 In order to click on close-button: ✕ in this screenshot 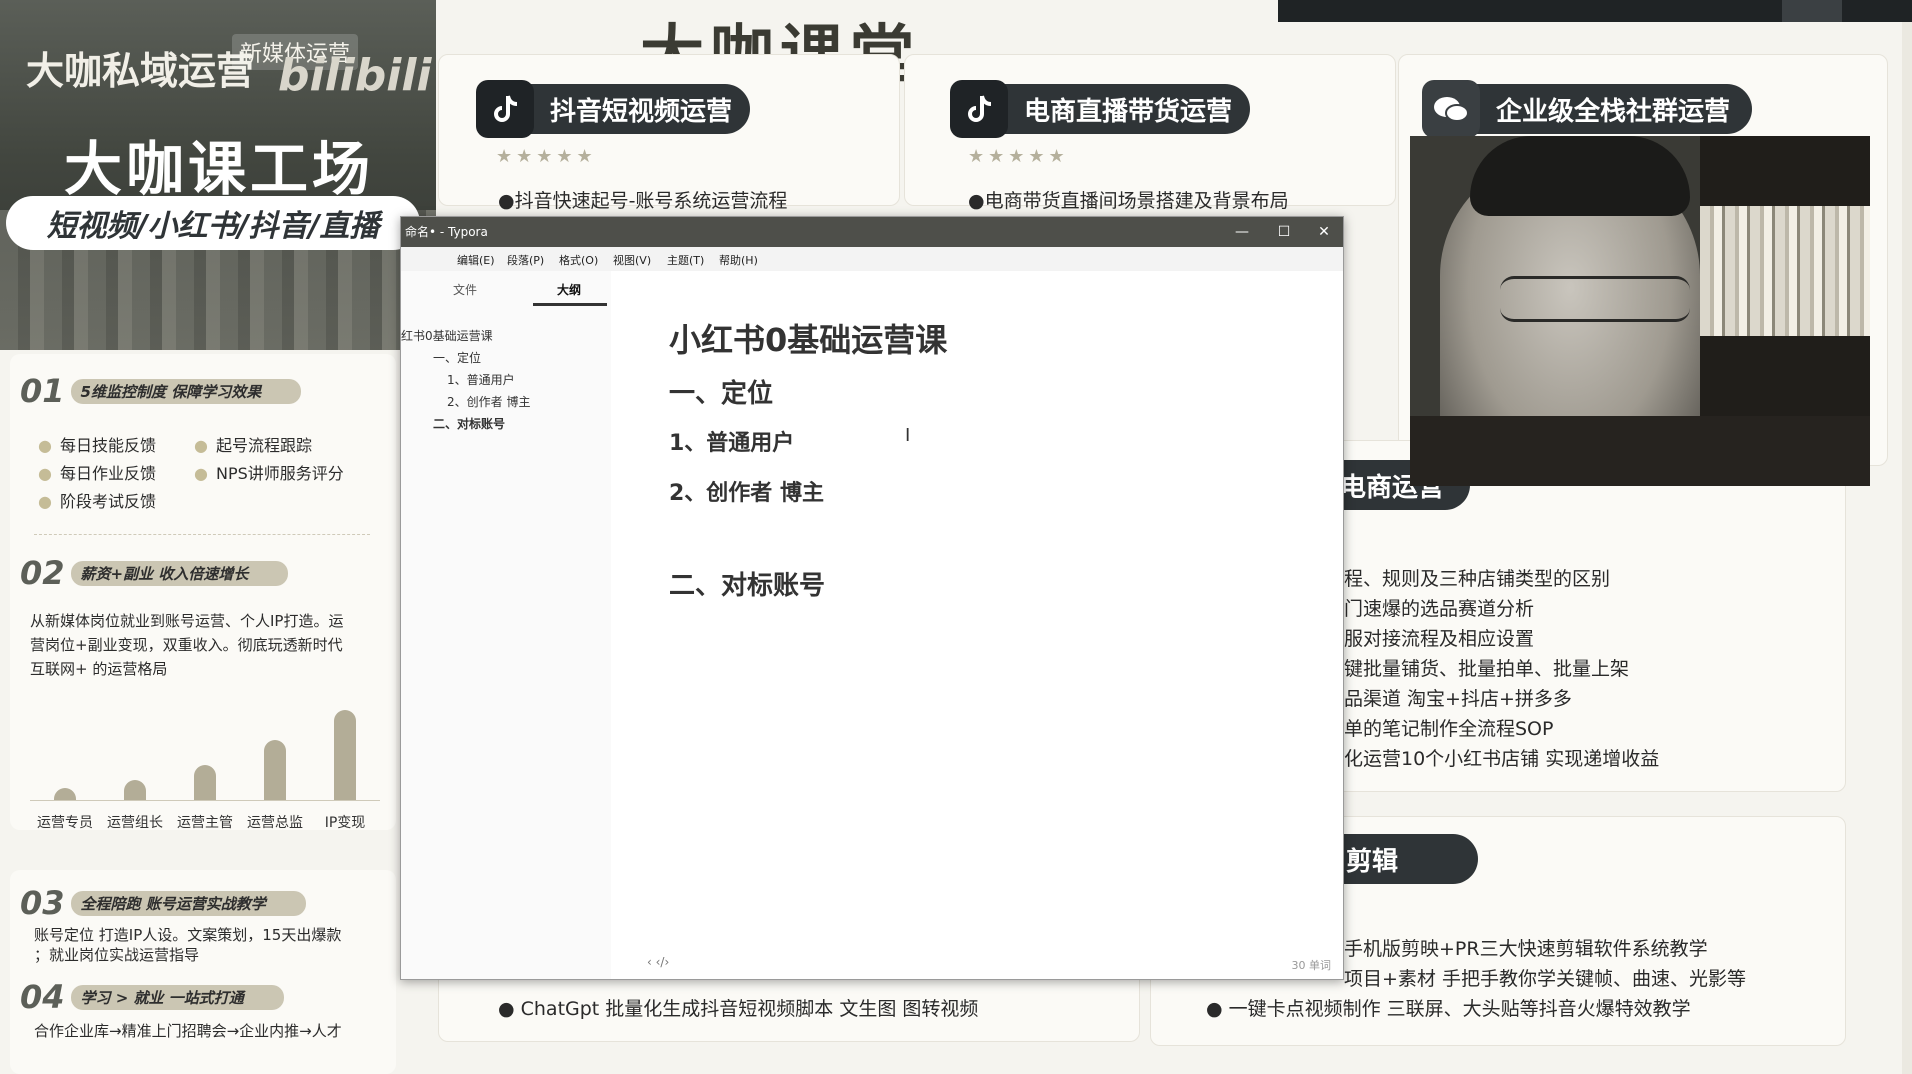, I will do `click(1324, 232)`.